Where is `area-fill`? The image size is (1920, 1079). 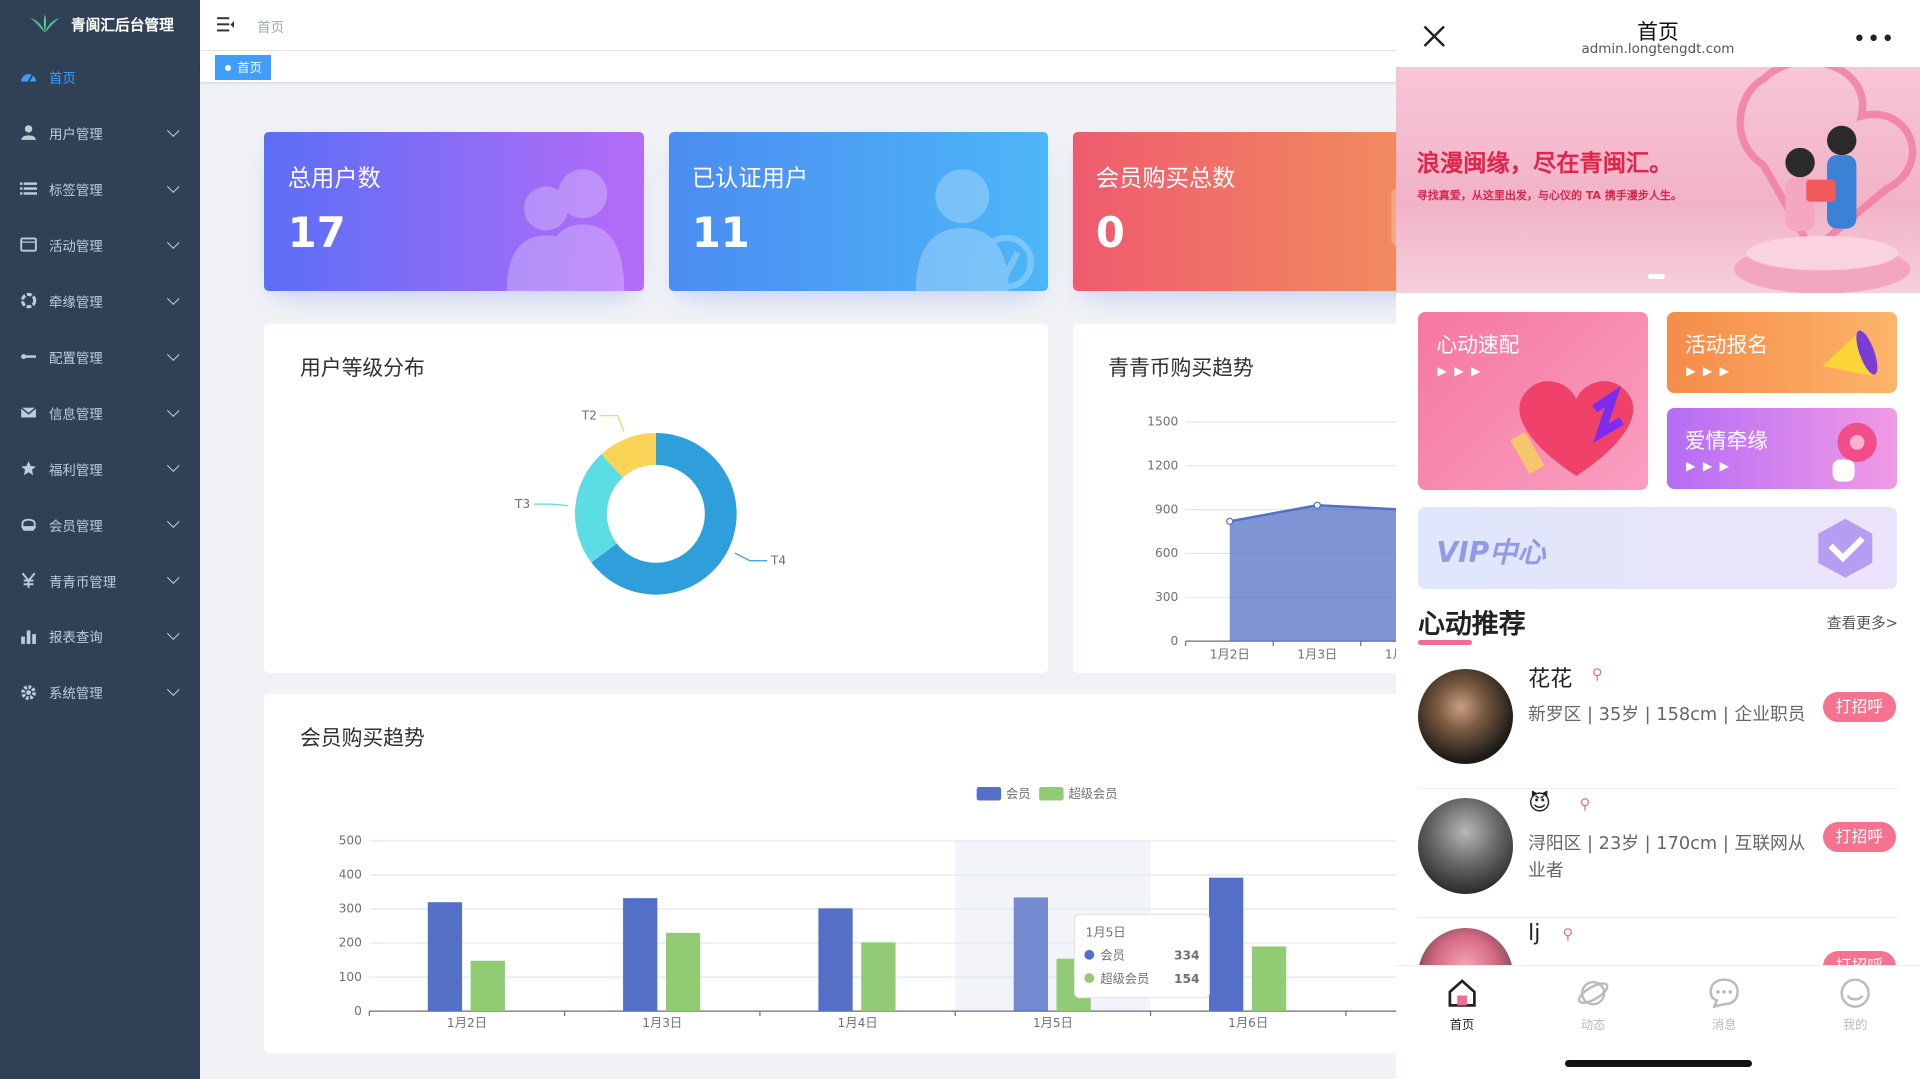 area-fill is located at coordinates (1317, 573).